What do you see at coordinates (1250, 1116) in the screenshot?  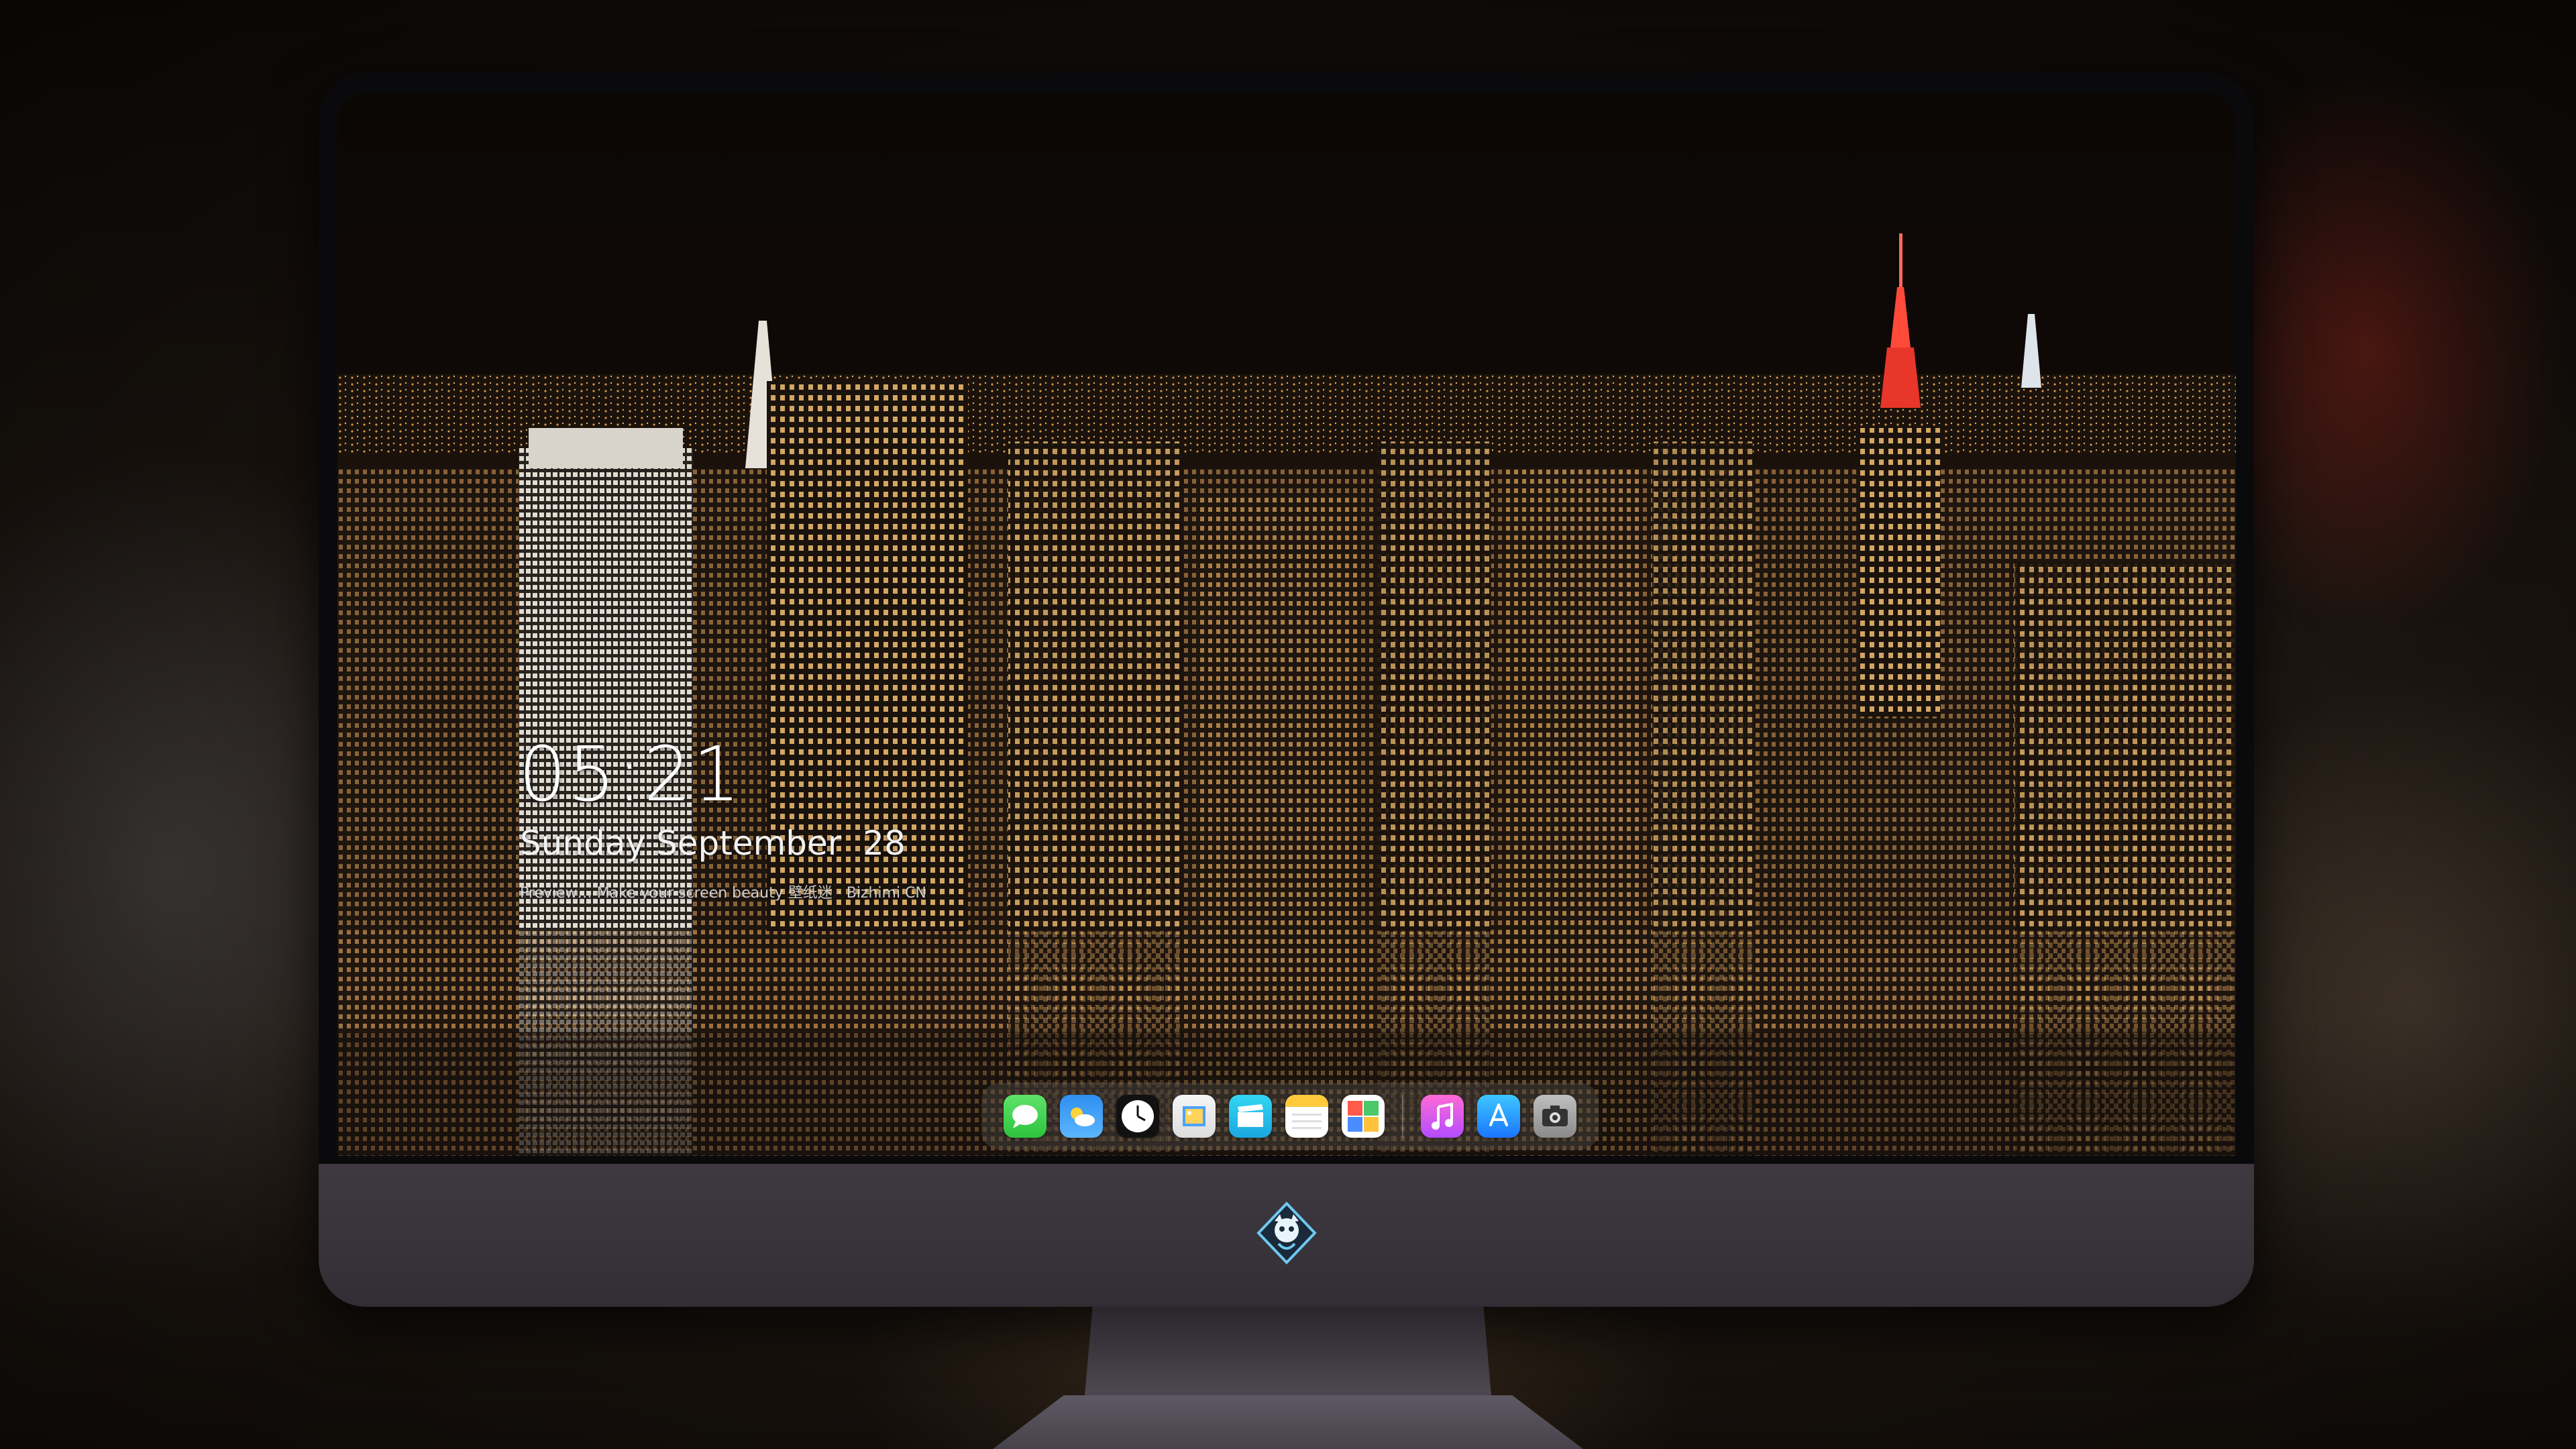 I see `clips-icon` at bounding box center [1250, 1116].